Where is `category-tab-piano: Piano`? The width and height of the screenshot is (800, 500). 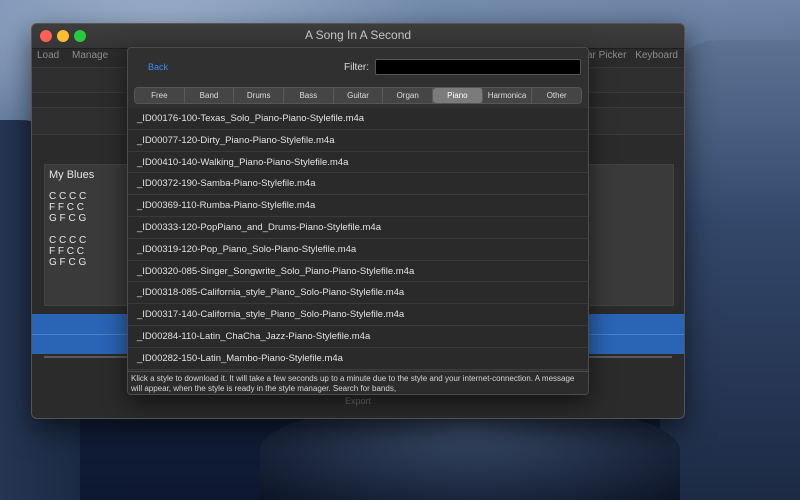
category-tab-piano: Piano is located at coordinates (458, 95).